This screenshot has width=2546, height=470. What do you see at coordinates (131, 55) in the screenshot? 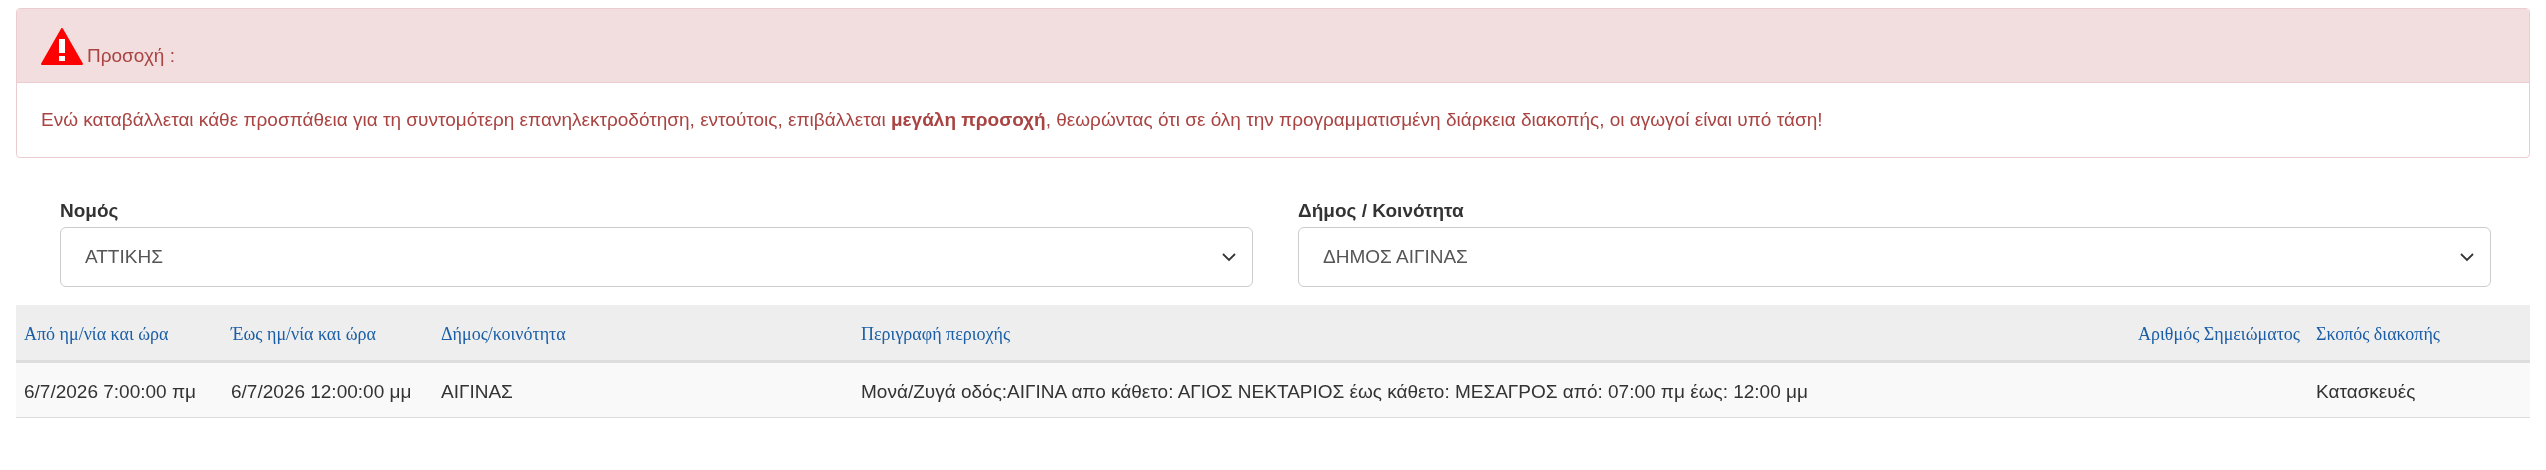
I see `alert-title: Προσοχή :` at bounding box center [131, 55].